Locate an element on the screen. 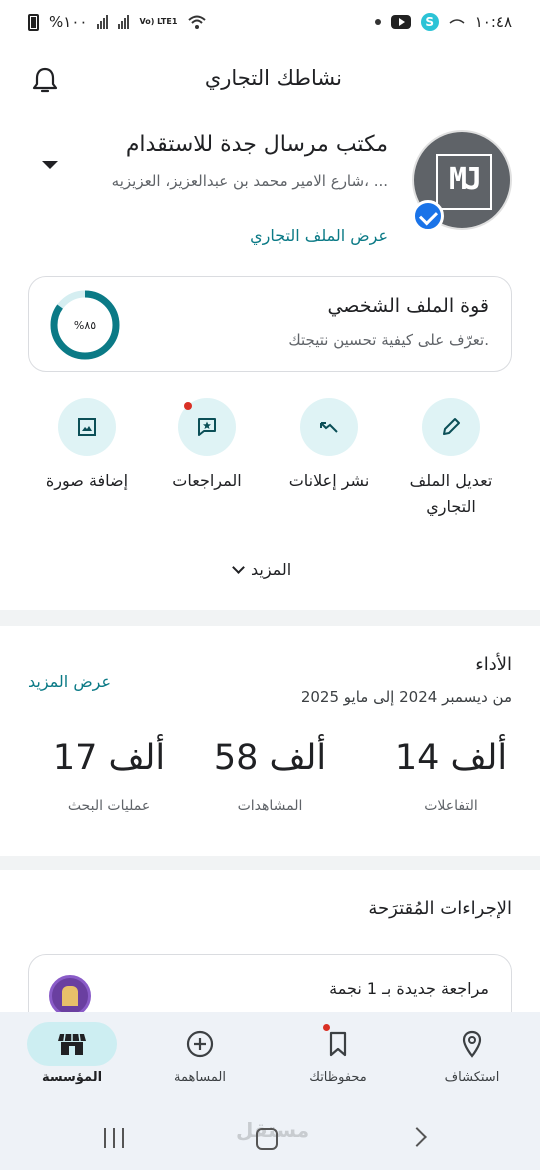  reviewer-avatar is located at coordinates (70, 996).